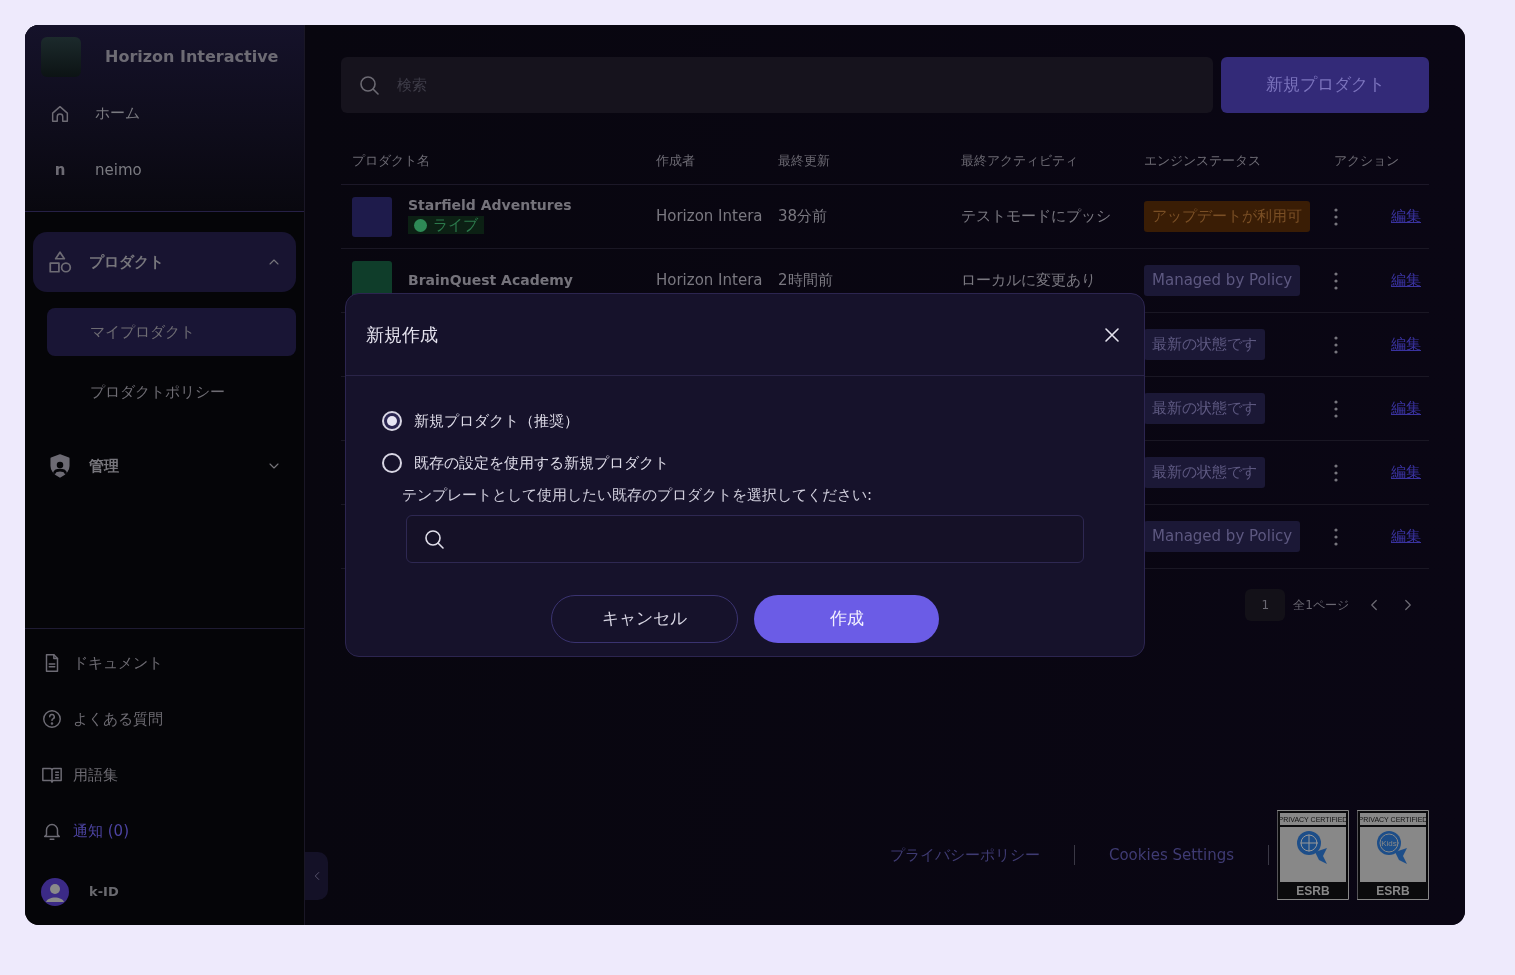  Describe the element at coordinates (164, 466) in the screenshot. I see `sidebar-group-header: 管理` at that location.